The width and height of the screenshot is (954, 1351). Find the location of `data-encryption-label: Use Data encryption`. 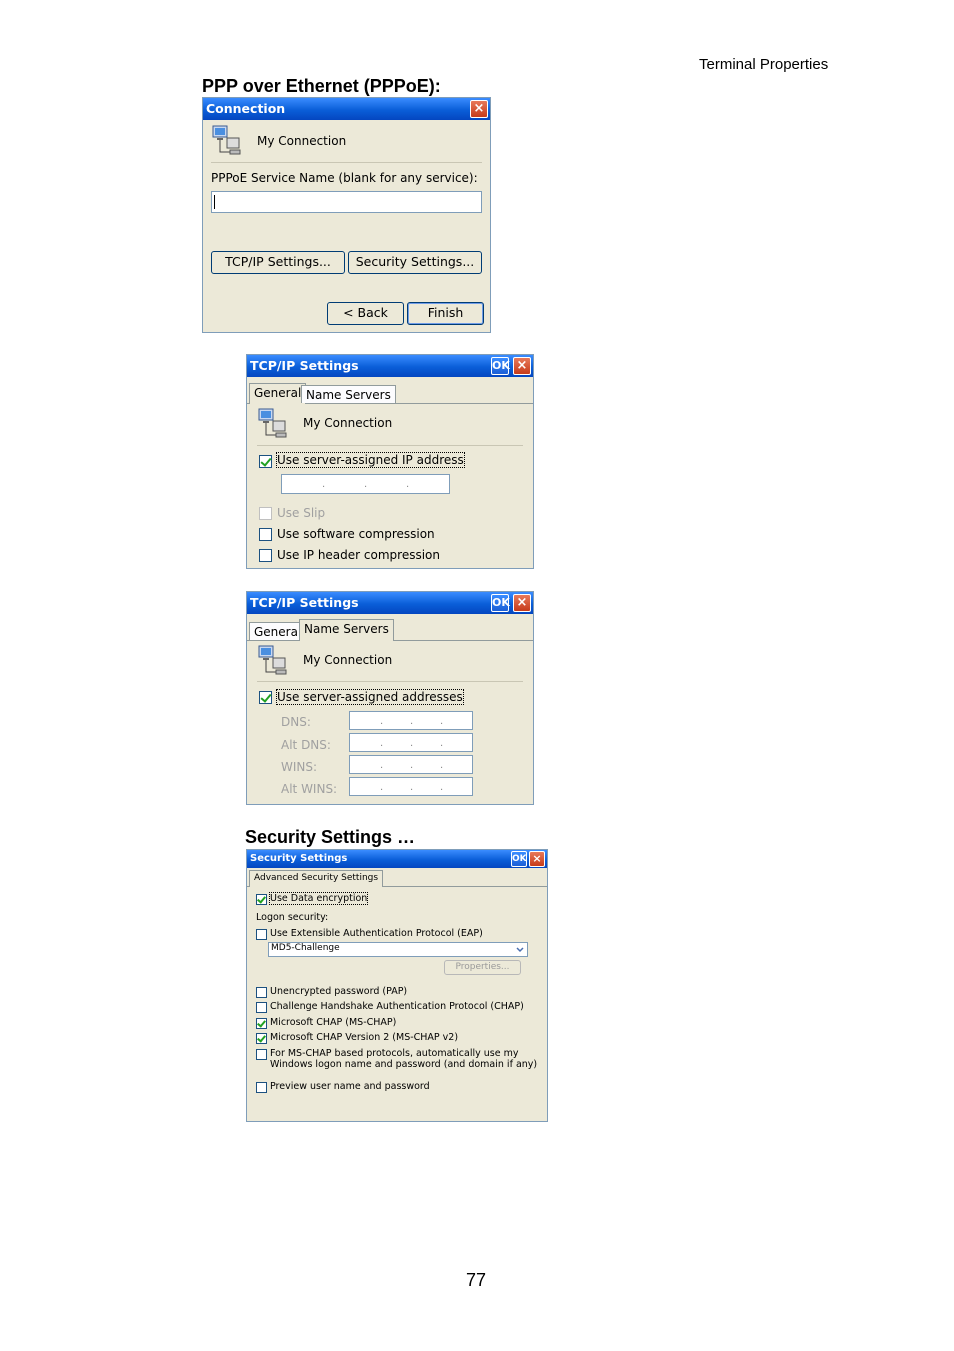

data-encryption-label: Use Data encryption is located at coordinates (318, 898).